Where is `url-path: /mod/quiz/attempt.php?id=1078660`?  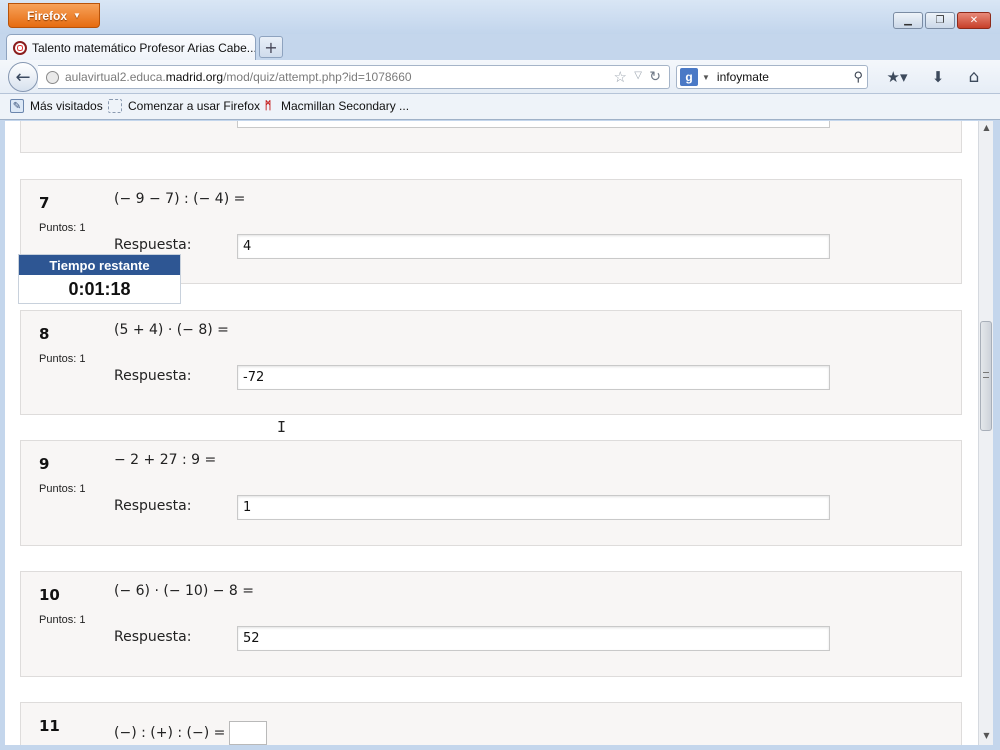
url-path: /mod/quiz/attempt.php?id=1078660 is located at coordinates (317, 77).